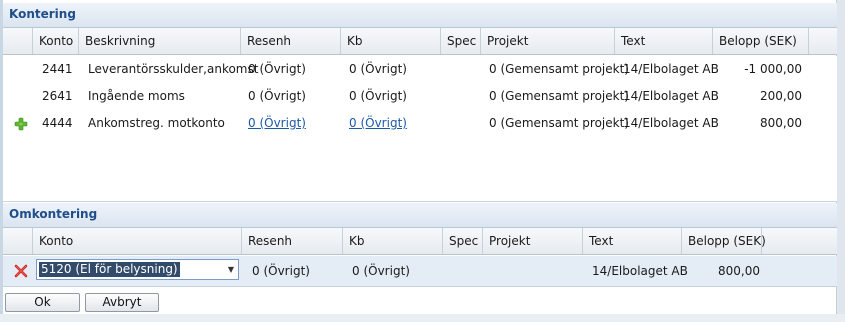  What do you see at coordinates (57, 96) in the screenshot?
I see `cell-konto: 2641` at bounding box center [57, 96].